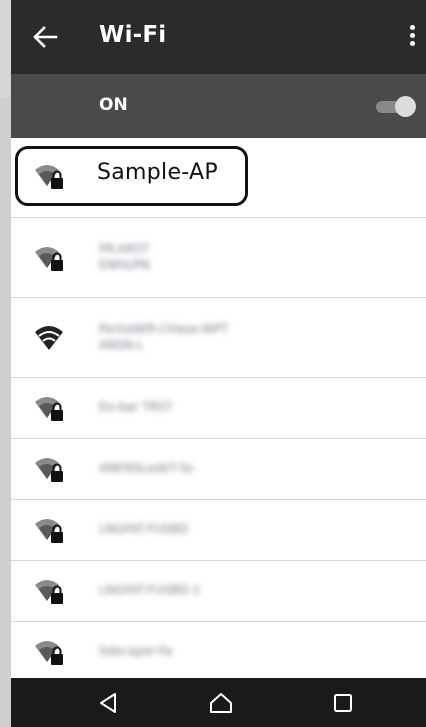  I want to click on wifi-toggle-switch, so click(394, 107).